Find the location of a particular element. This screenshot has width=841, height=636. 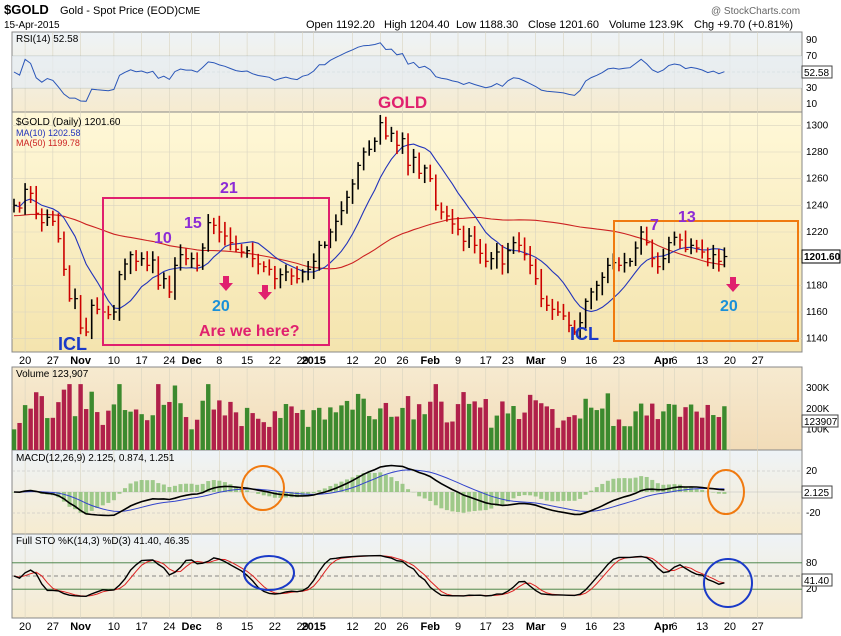

ma50-legend: MA(50) 1199.78 is located at coordinates (48, 143).